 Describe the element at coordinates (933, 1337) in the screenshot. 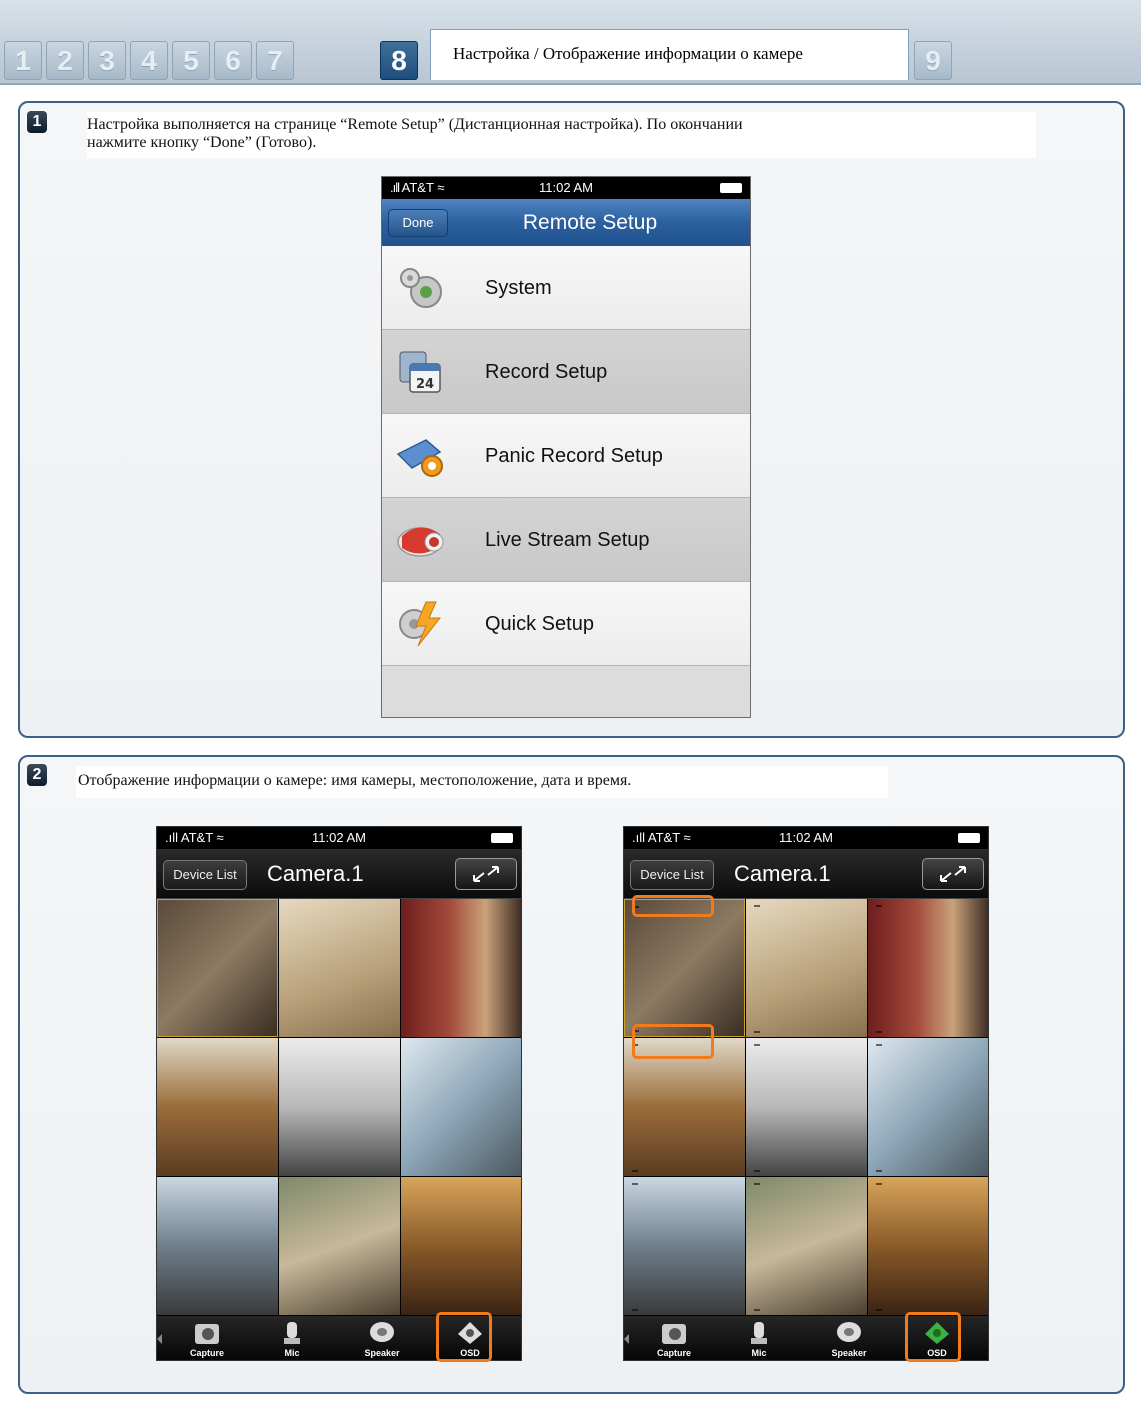

I see `osd-highlight-right` at that location.